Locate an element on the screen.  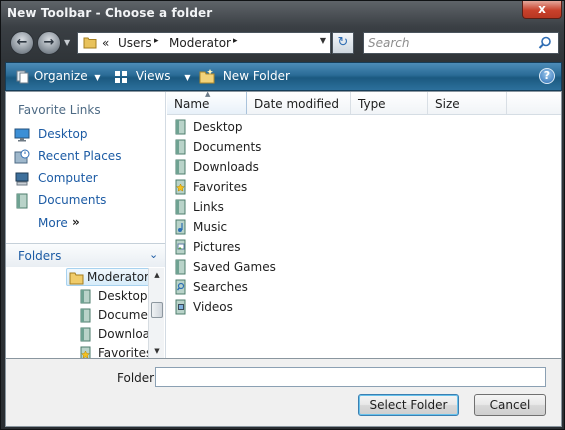
organize-label: Organize is located at coordinates (60, 76).